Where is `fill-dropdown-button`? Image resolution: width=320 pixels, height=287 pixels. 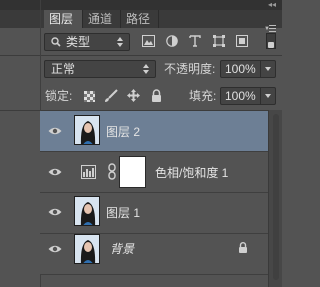 fill-dropdown-button is located at coordinates (267, 96).